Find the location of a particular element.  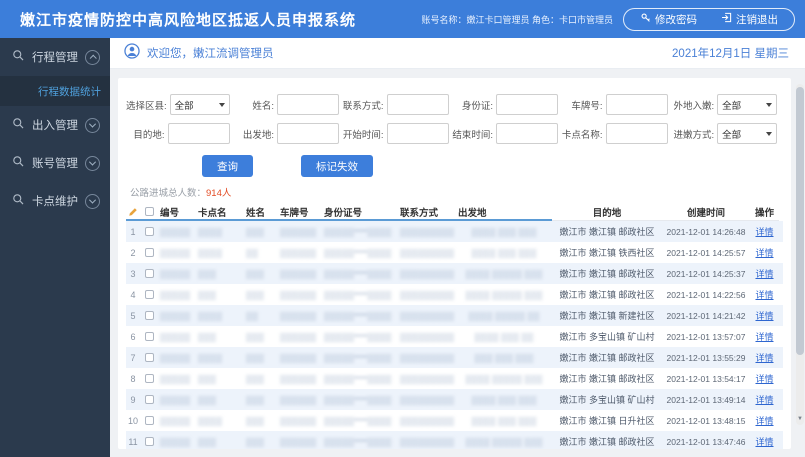

sidebar-item-label: 出入管理统计 is located at coordinates (55, 126).